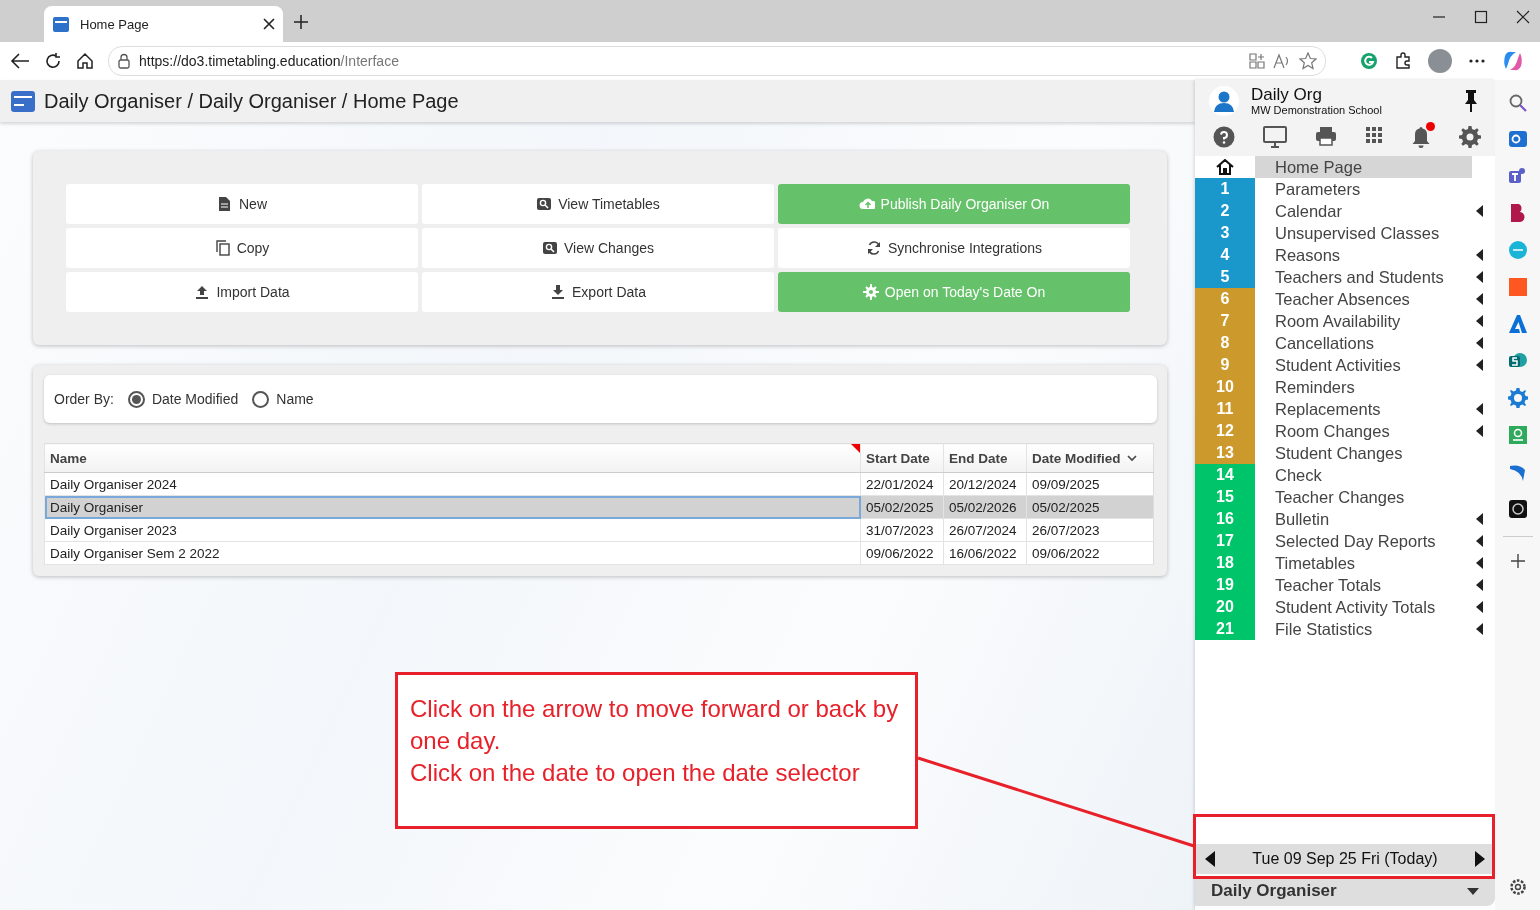 This screenshot has width=1540, height=910. What do you see at coordinates (20, 61) in the screenshot?
I see `back-icon` at bounding box center [20, 61].